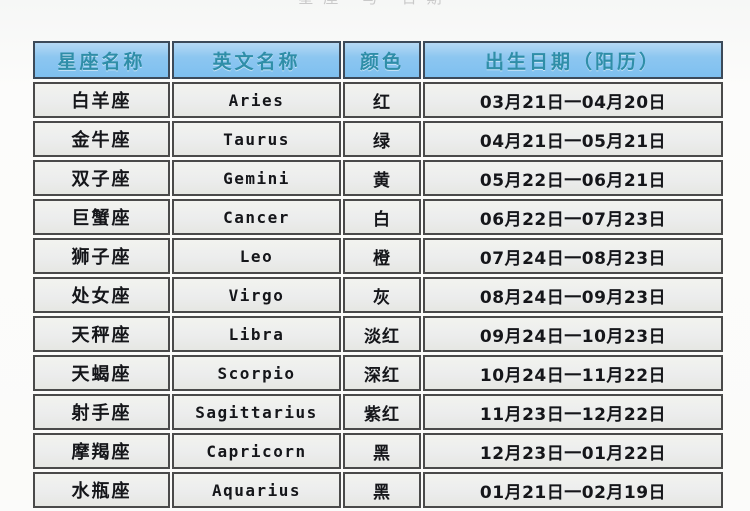 Image resolution: width=750 pixels, height=511 pixels. What do you see at coordinates (256, 412) in the screenshot?
I see `cell-sign-english: Sagittarius` at bounding box center [256, 412].